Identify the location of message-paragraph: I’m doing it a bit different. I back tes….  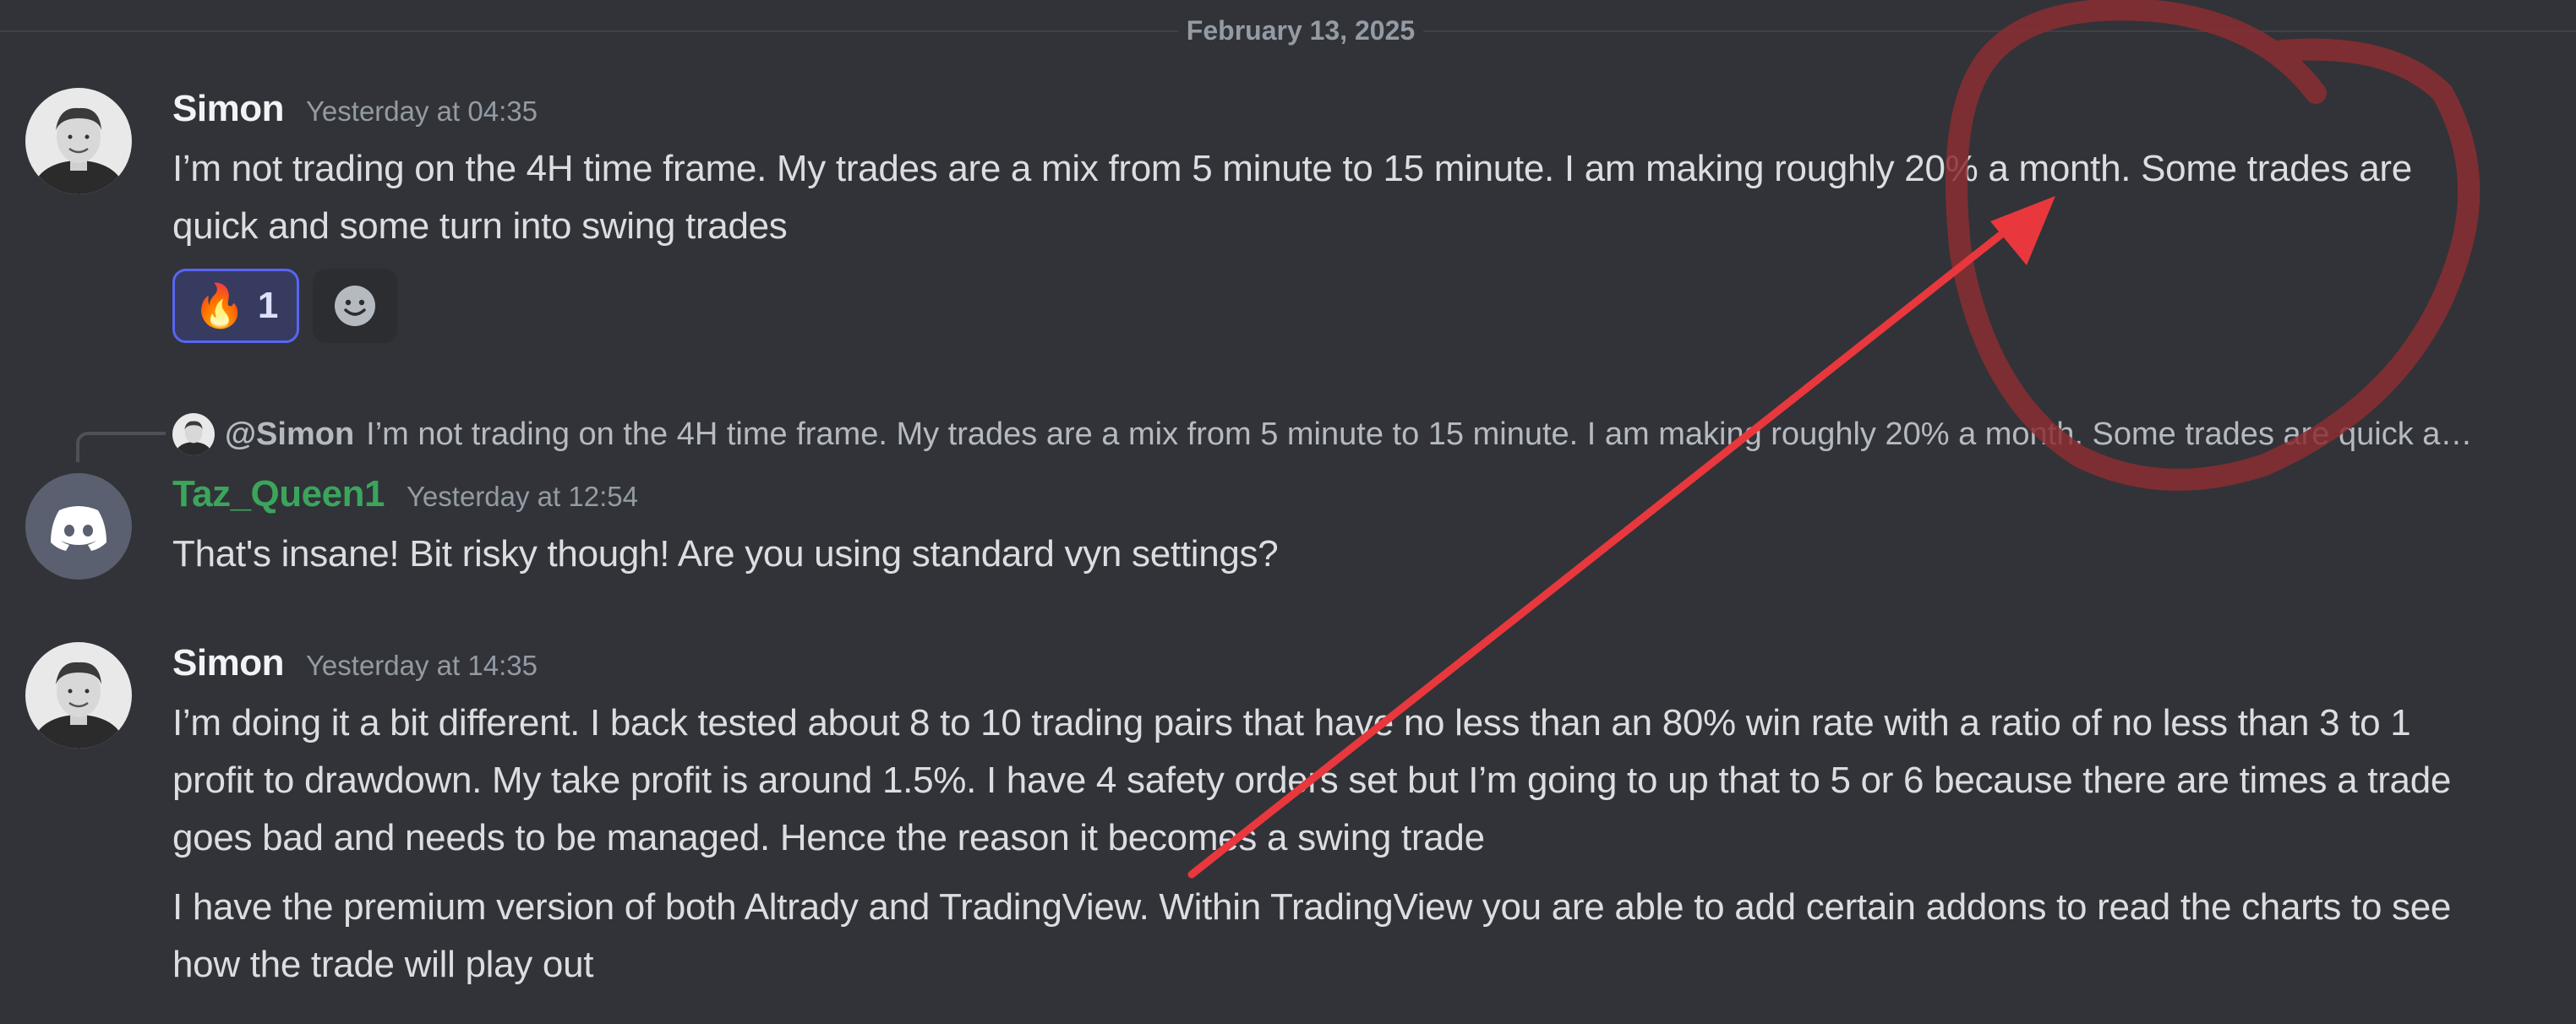
(1312, 780).